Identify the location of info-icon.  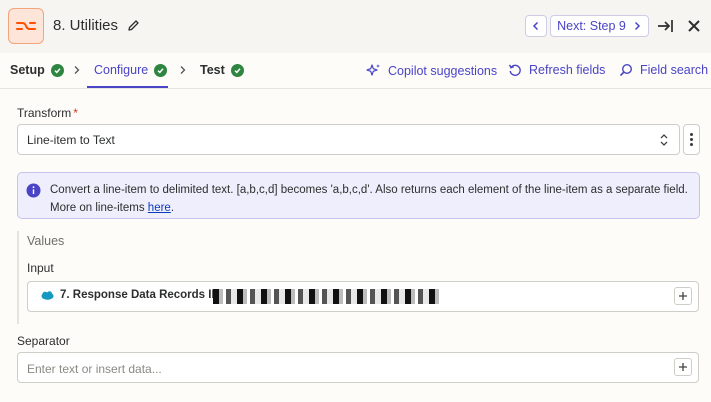
(33, 190).